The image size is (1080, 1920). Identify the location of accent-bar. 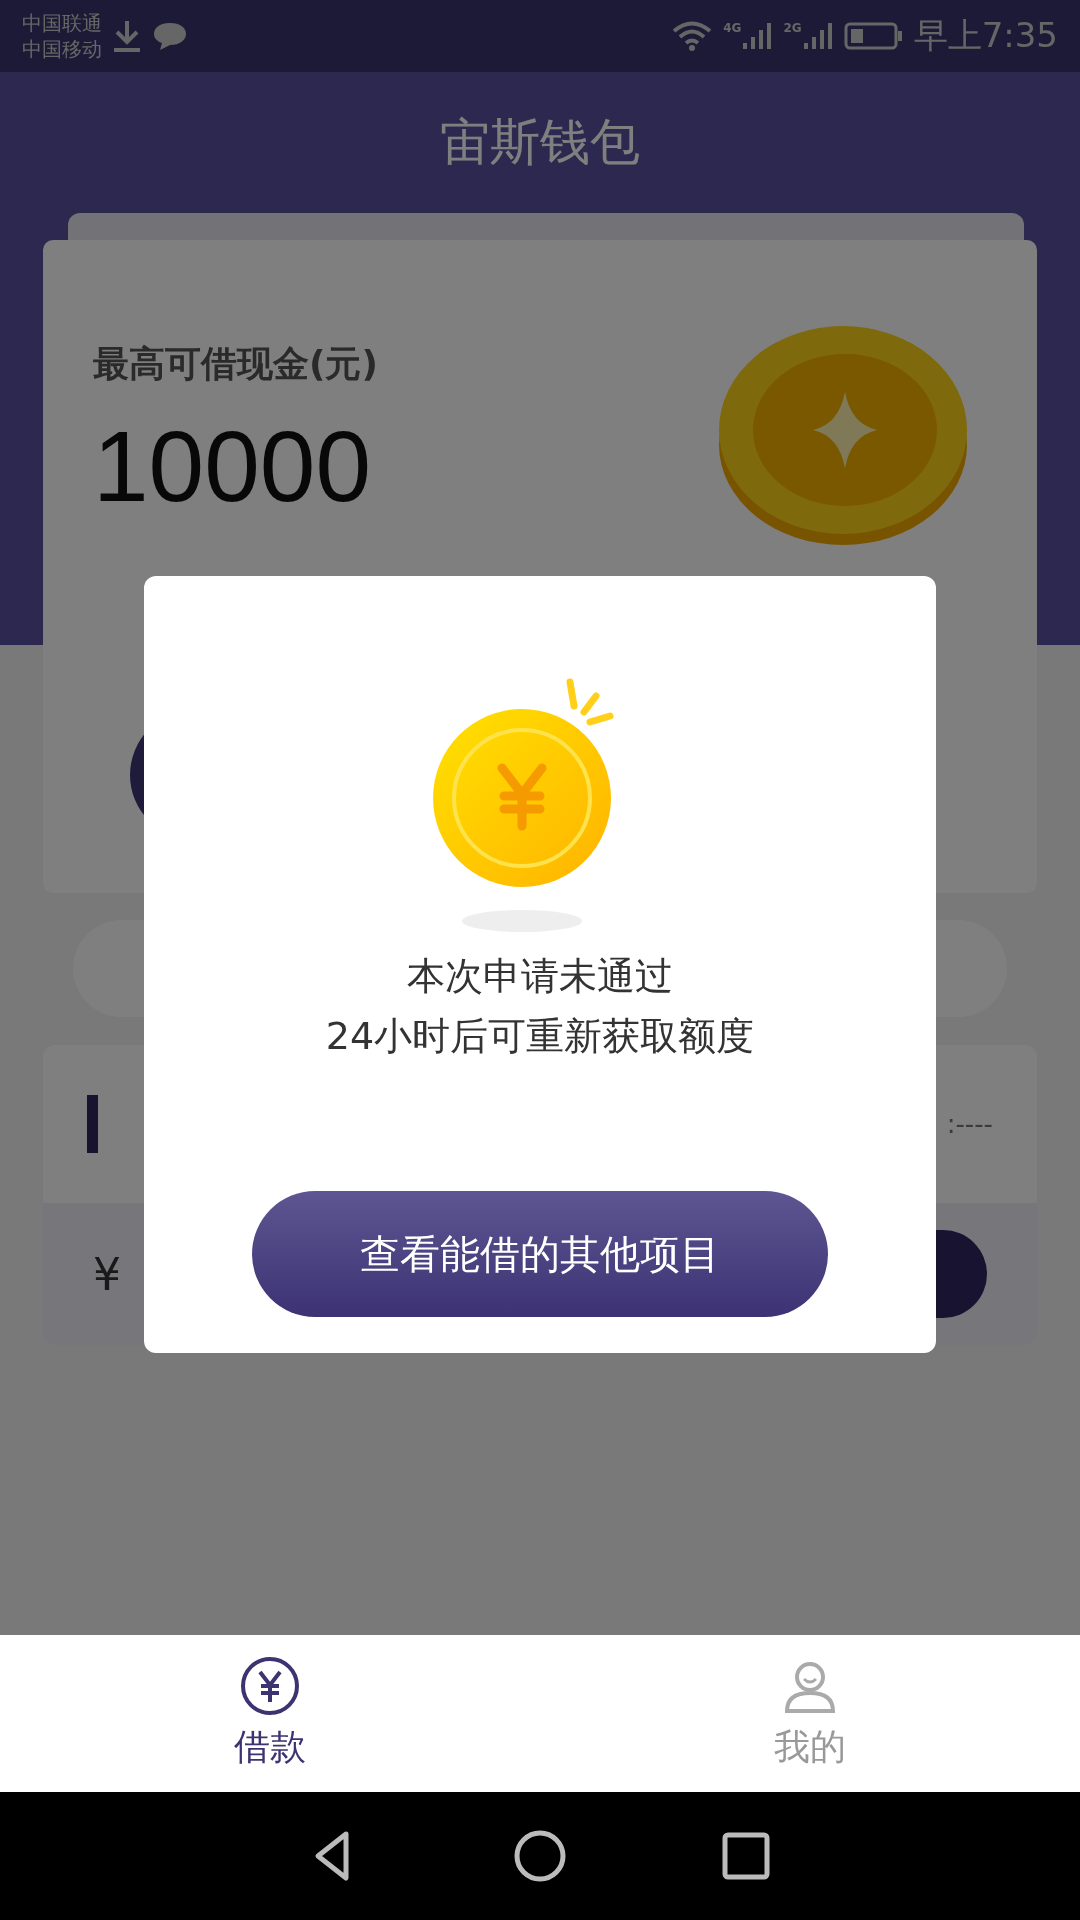
(92, 1124).